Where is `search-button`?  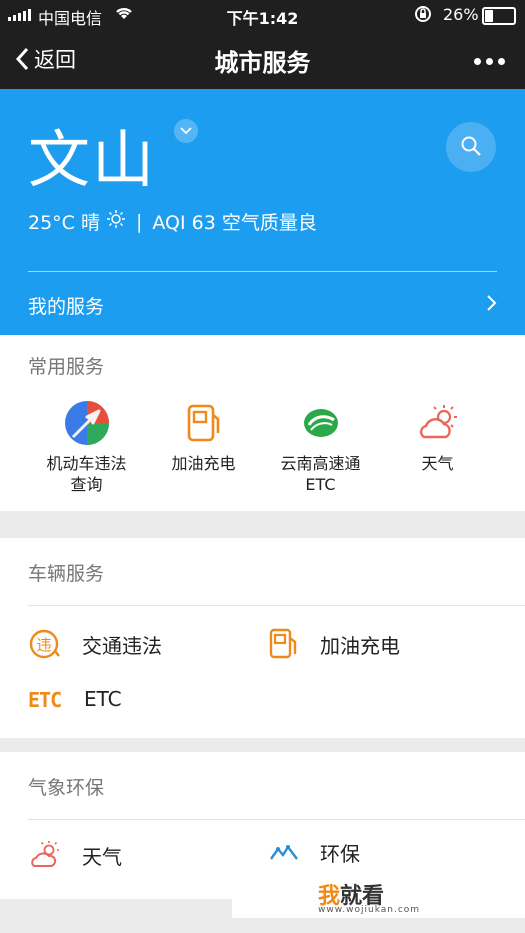
search-button is located at coordinates (471, 147).